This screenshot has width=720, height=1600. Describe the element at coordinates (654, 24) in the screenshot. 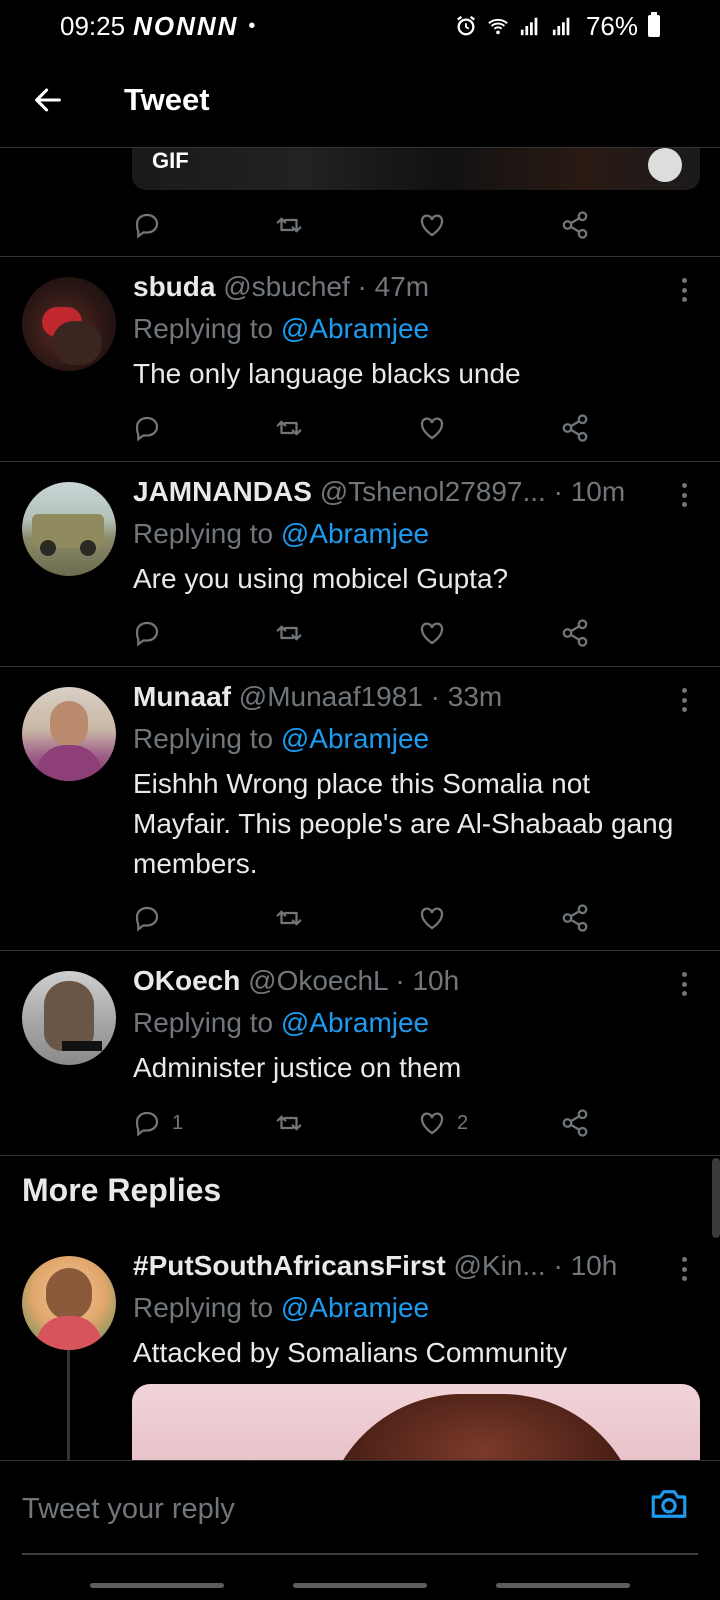

I see `battery-icon` at that location.